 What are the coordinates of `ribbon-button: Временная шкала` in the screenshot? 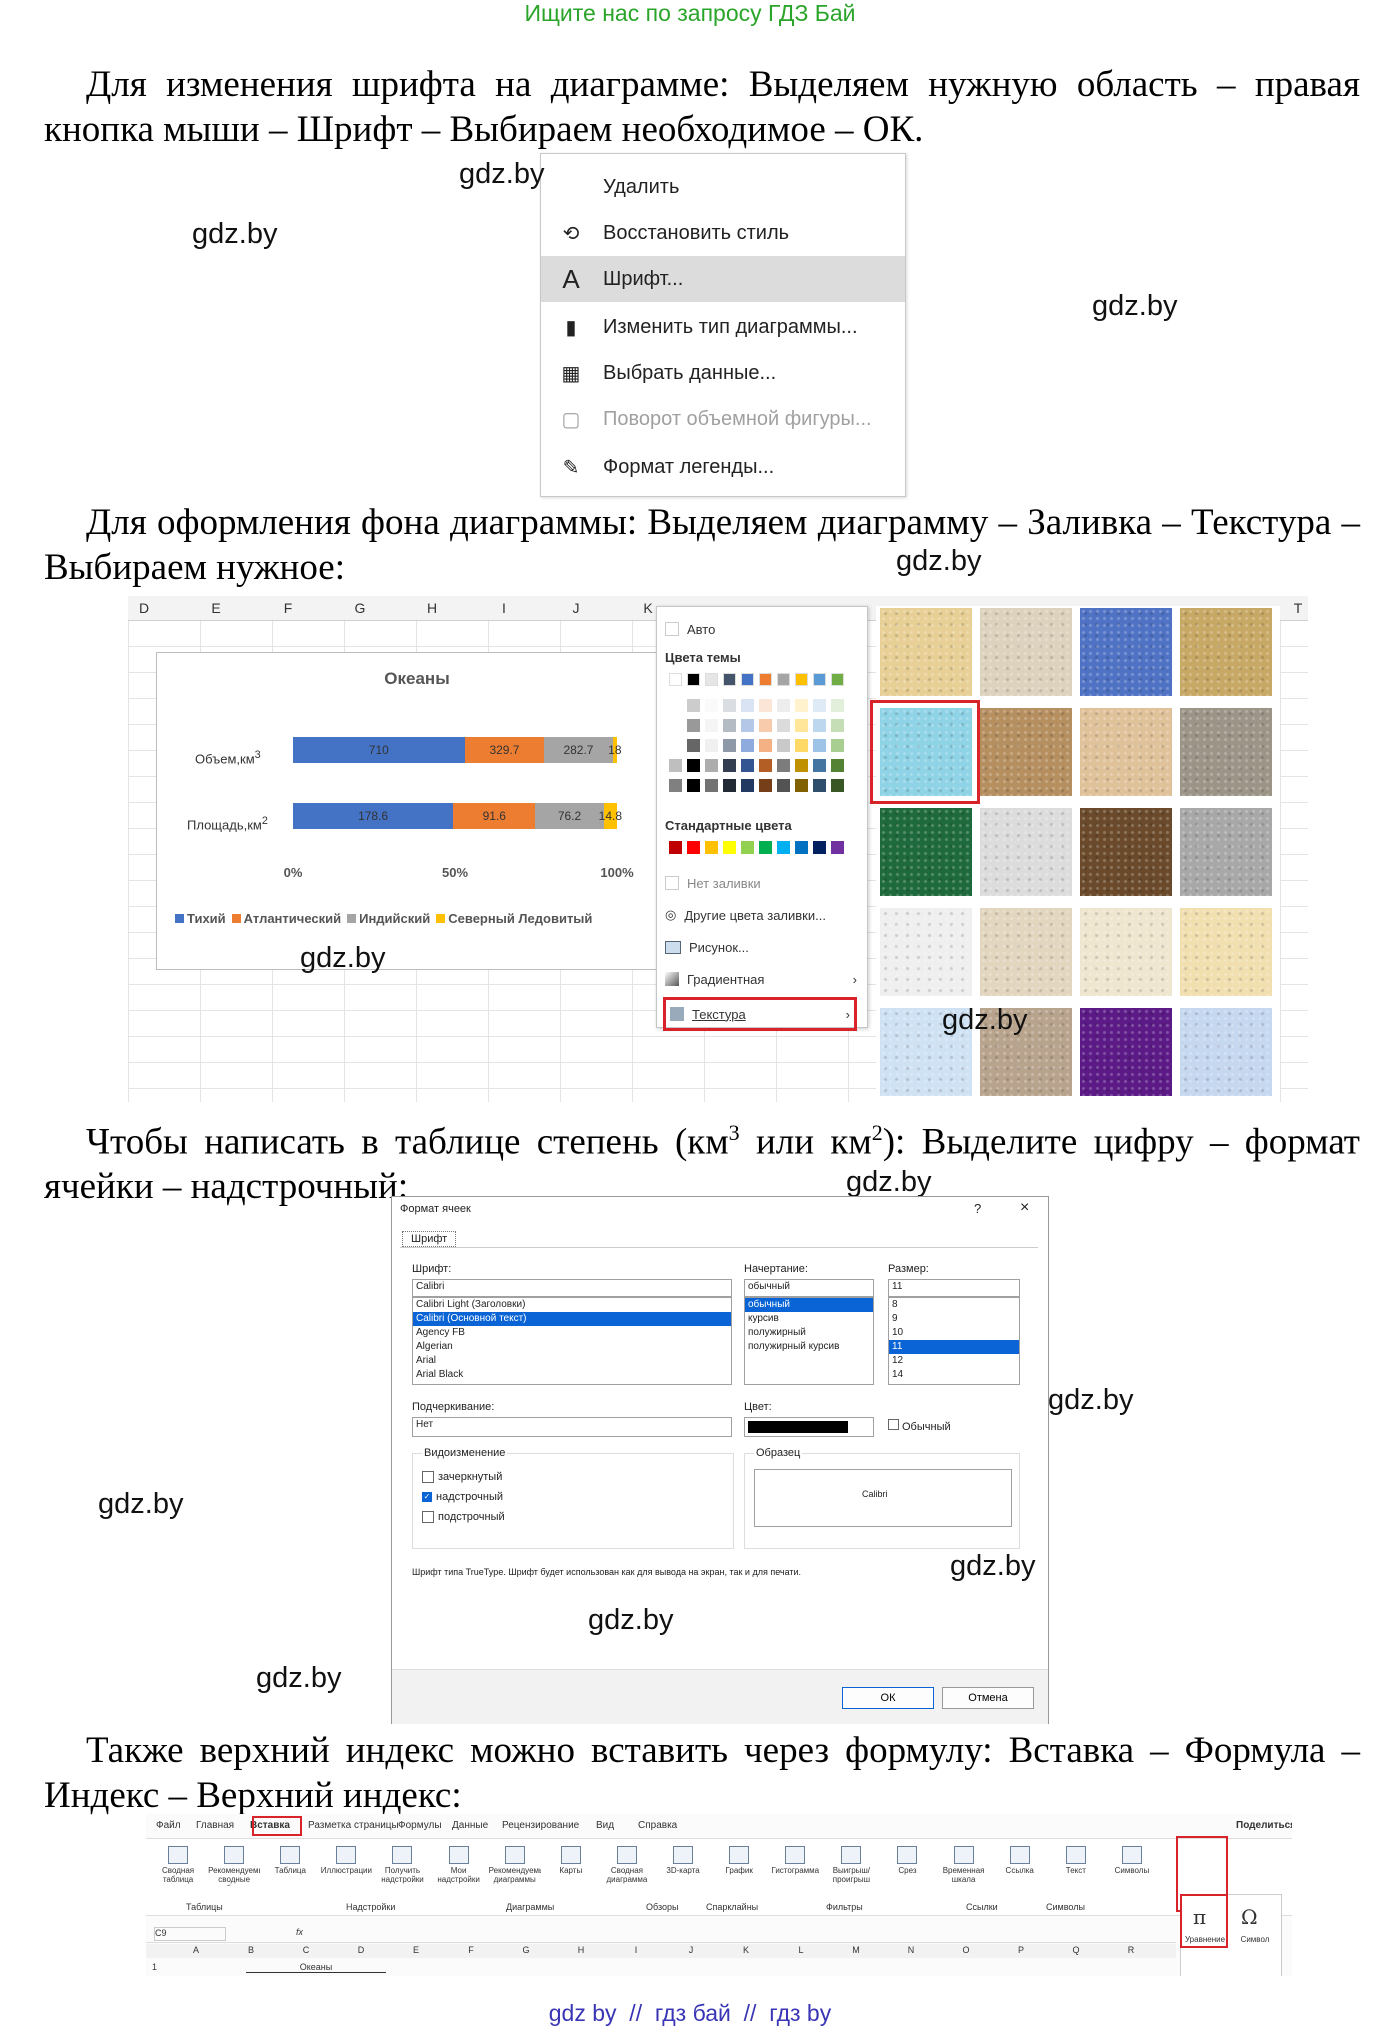 It's located at (964, 1870).